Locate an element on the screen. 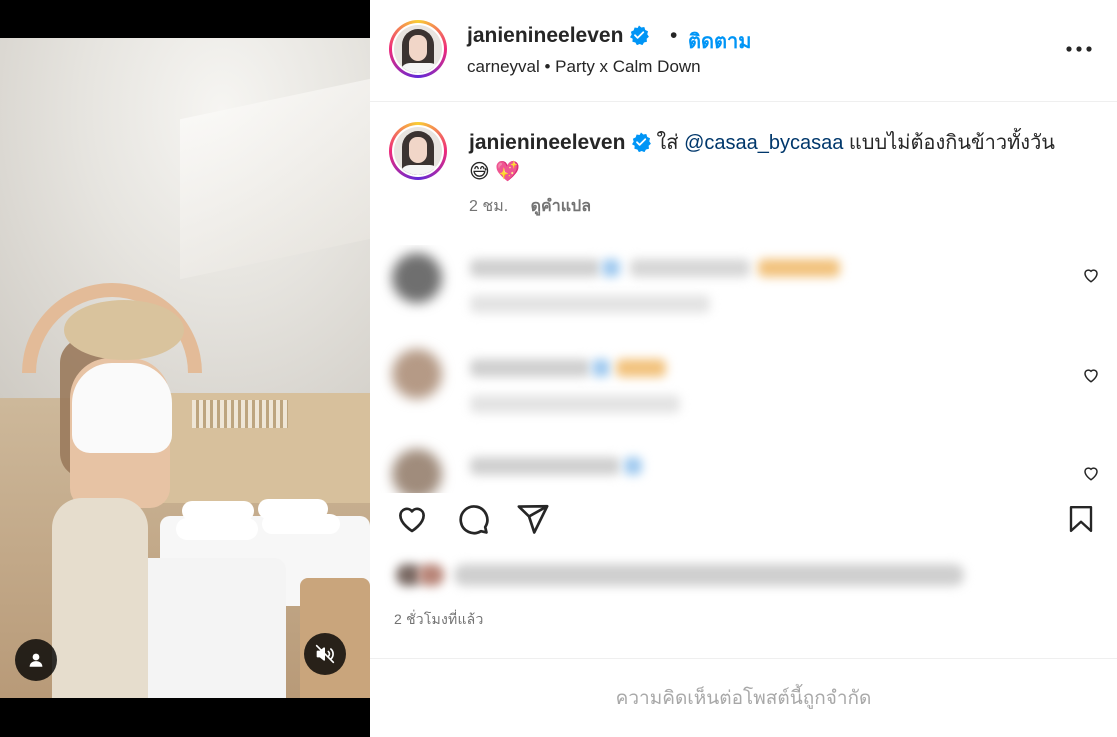 The height and width of the screenshot is (737, 1117). caption-author-avatar is located at coordinates (418, 151).